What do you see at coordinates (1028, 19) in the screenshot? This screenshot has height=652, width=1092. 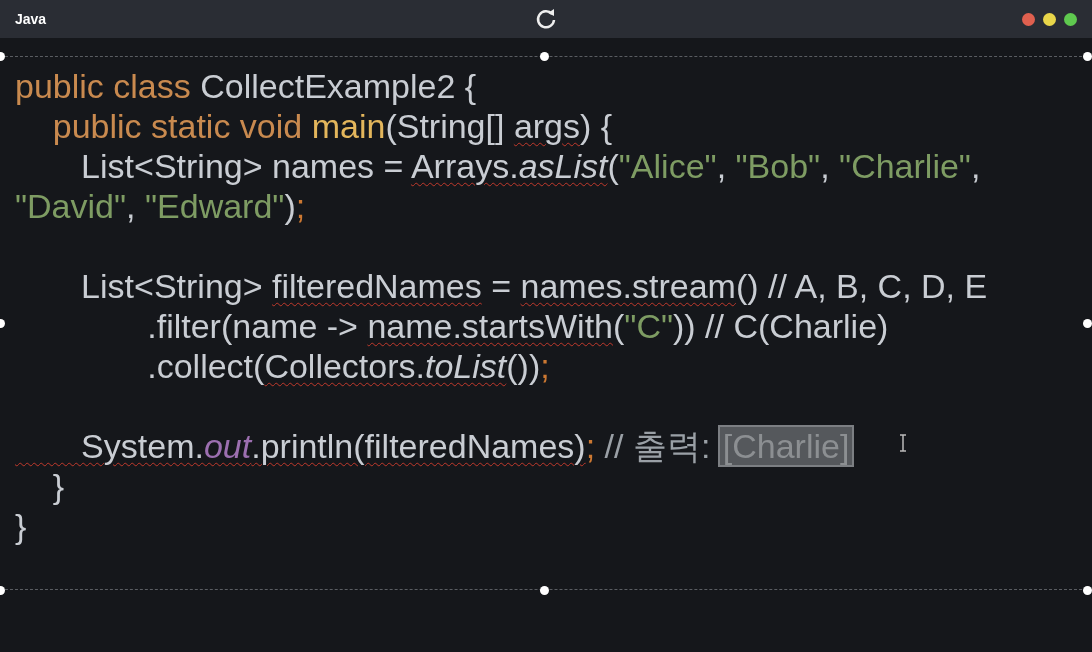 I see `close-icon` at bounding box center [1028, 19].